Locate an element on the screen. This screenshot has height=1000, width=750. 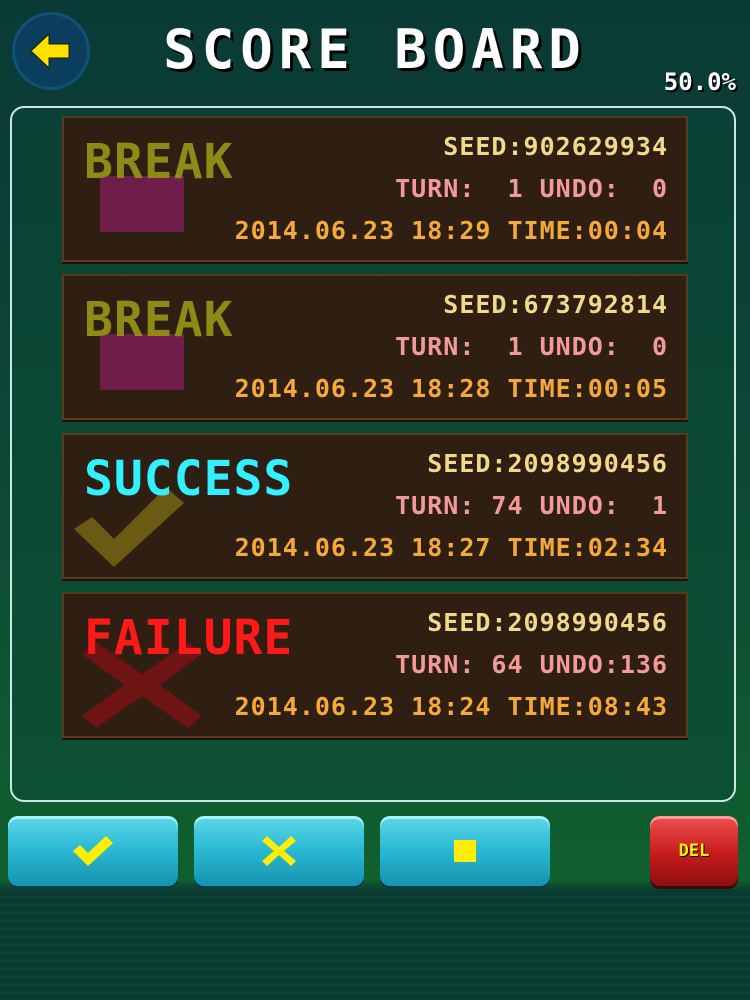
check-icon is located at coordinates (93, 851).